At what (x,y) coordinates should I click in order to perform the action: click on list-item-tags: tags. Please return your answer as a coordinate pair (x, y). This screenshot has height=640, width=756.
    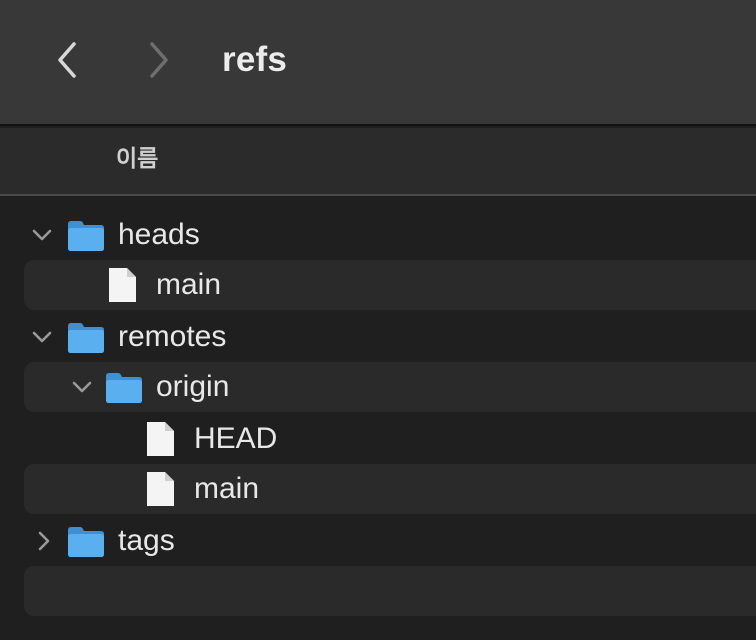
    Looking at the image, I should click on (390, 541).